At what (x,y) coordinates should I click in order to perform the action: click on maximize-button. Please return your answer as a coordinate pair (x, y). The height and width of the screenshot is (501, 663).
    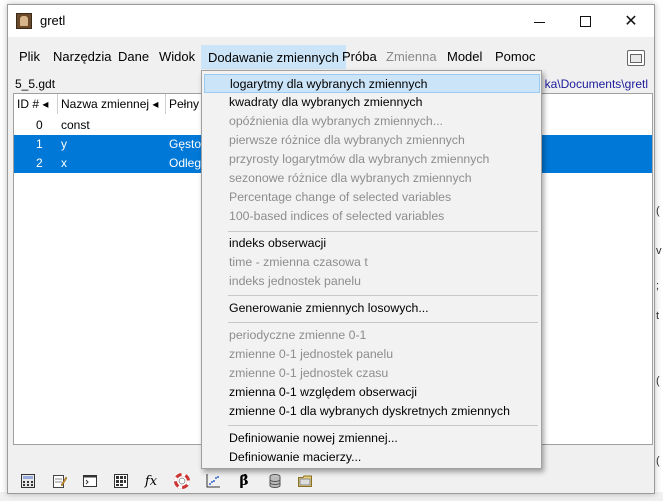
    Looking at the image, I should click on (585, 21).